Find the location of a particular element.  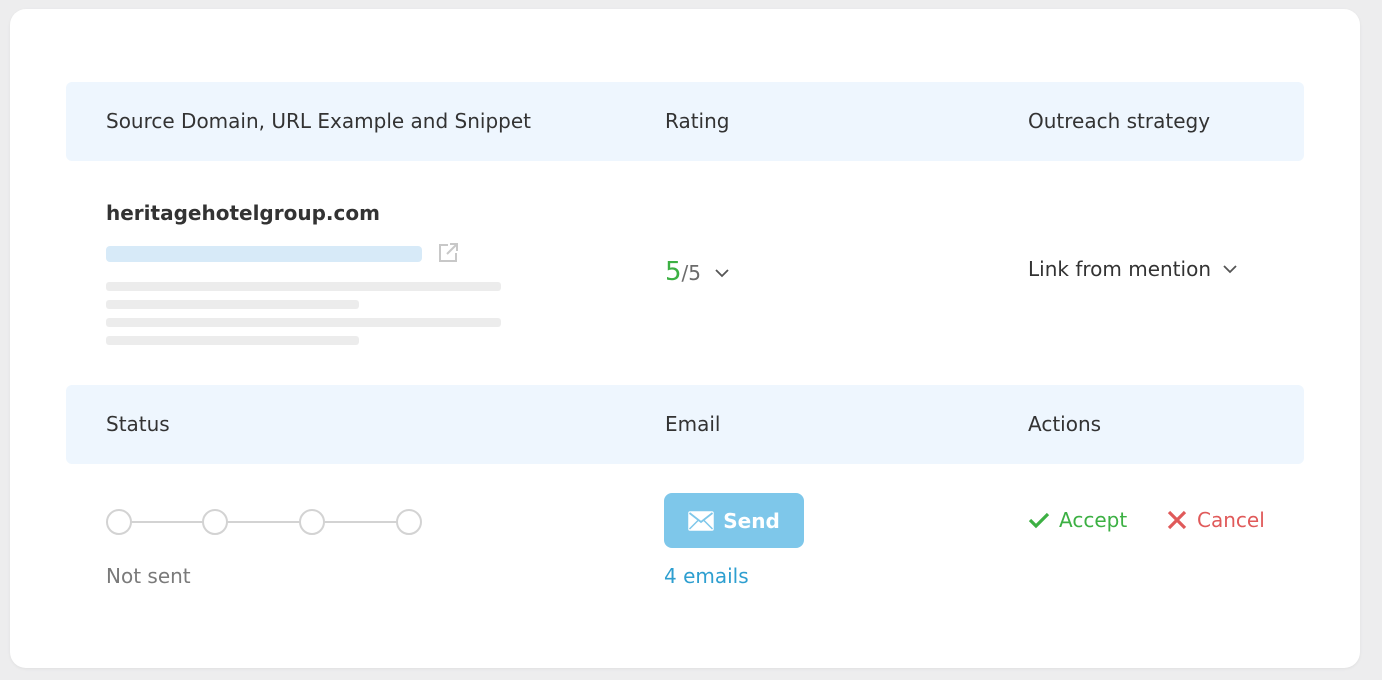

rating-dropdown: 5 / 5 is located at coordinates (697, 272).